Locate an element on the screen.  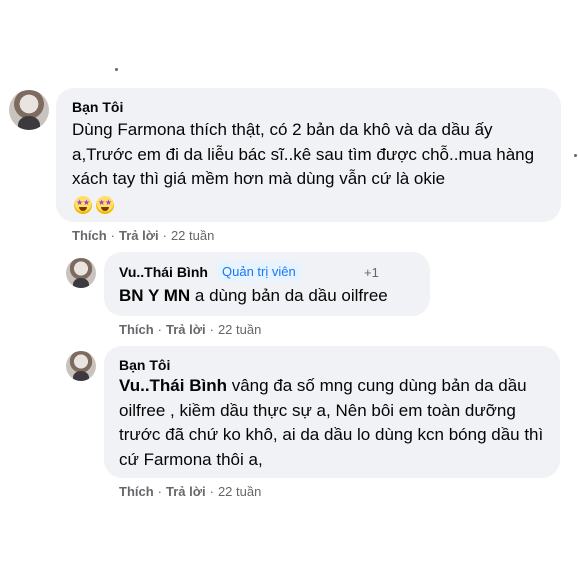
reply-text: BN Y MN a dùng bản da dầu oilfree is located at coordinates (269, 296).